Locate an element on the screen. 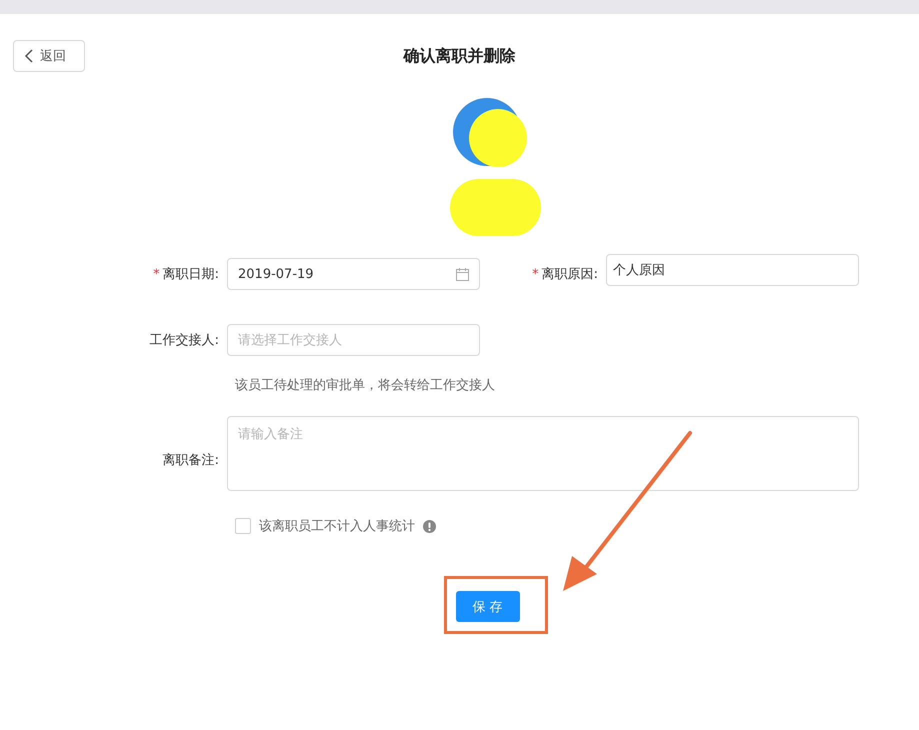 The height and width of the screenshot is (730, 919). field-label: 工作交接人: is located at coordinates (184, 340).